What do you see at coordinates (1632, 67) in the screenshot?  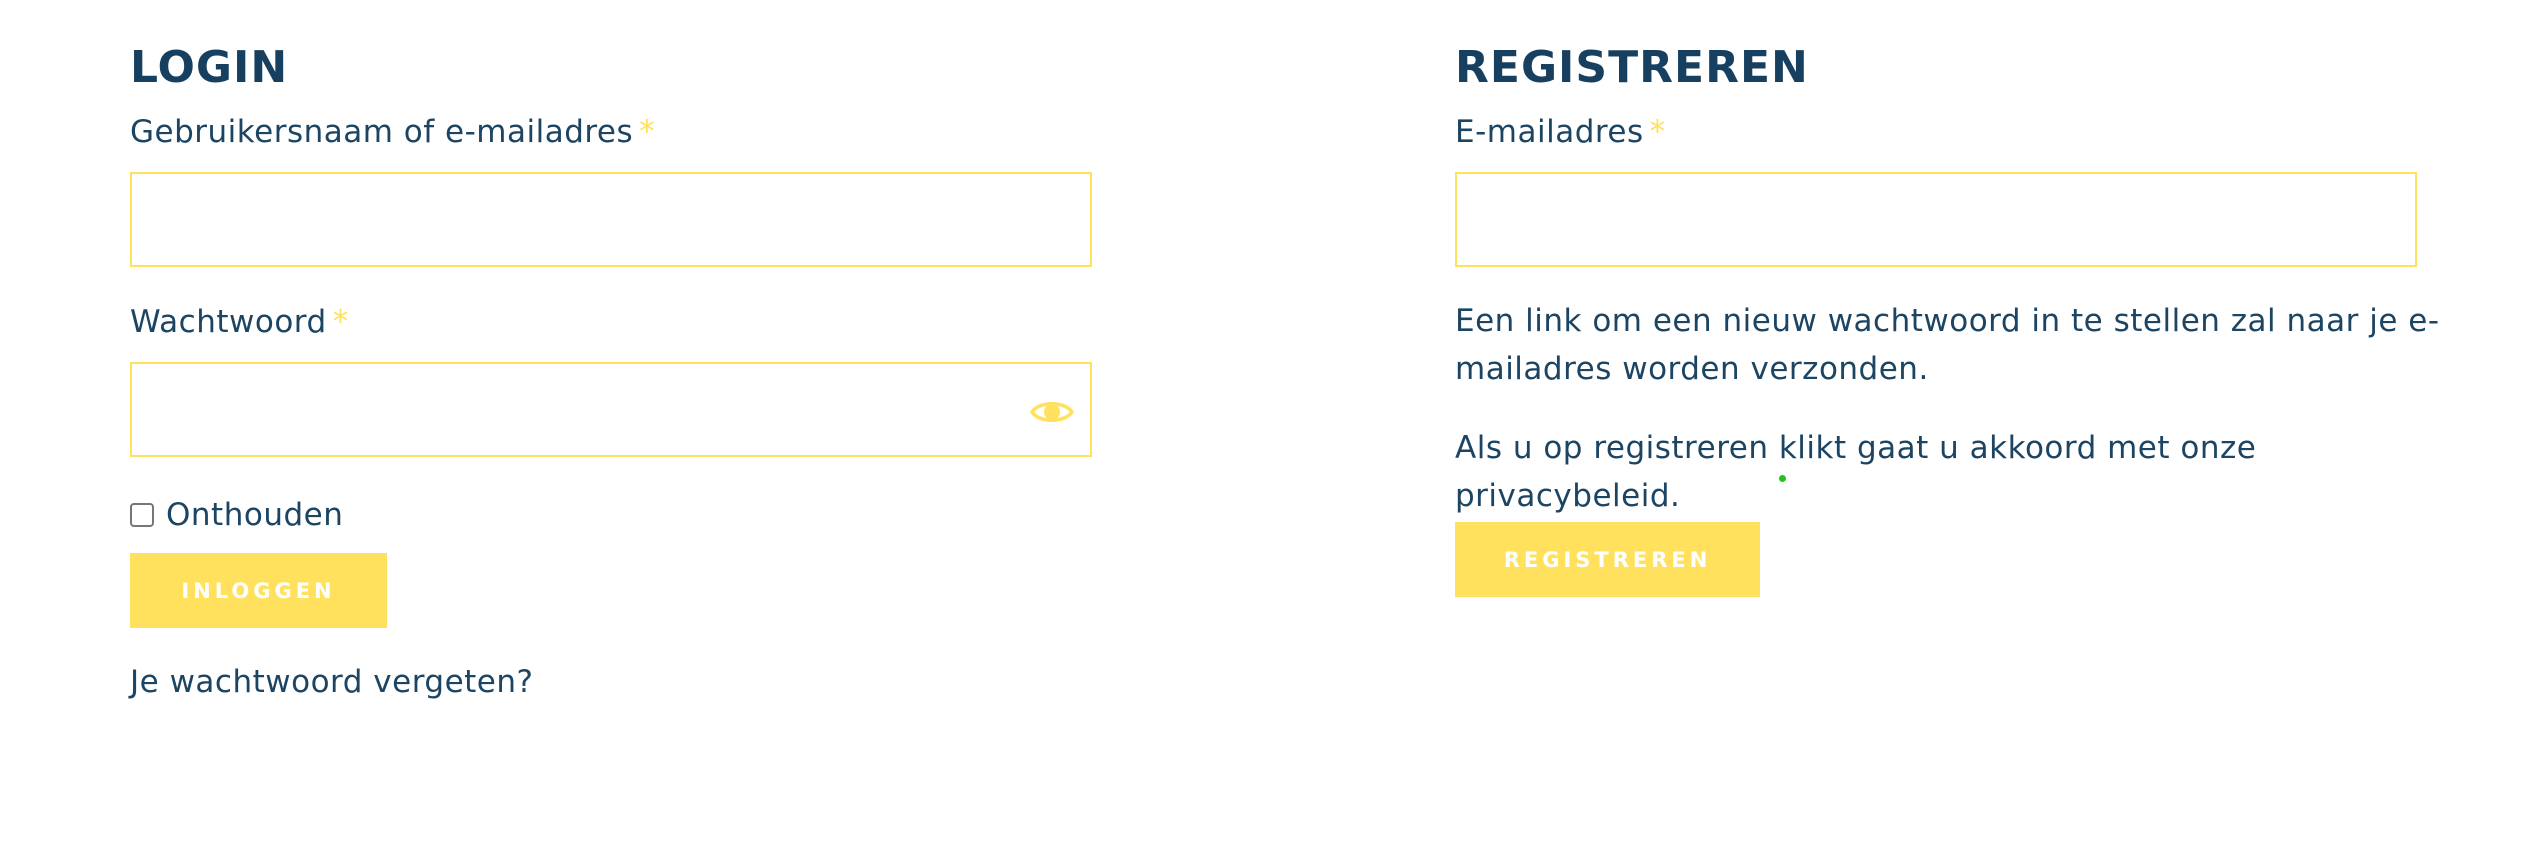 I see `register-title: REGISTREREN` at bounding box center [1632, 67].